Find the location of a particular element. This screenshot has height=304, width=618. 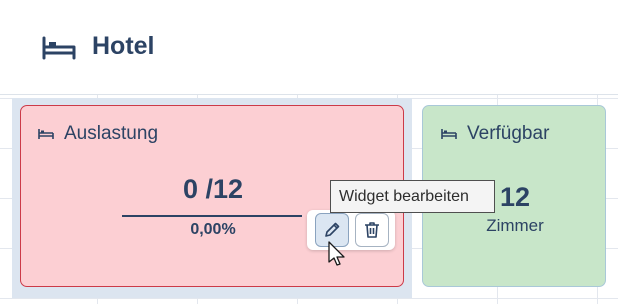

delete-widget-button is located at coordinates (372, 230).